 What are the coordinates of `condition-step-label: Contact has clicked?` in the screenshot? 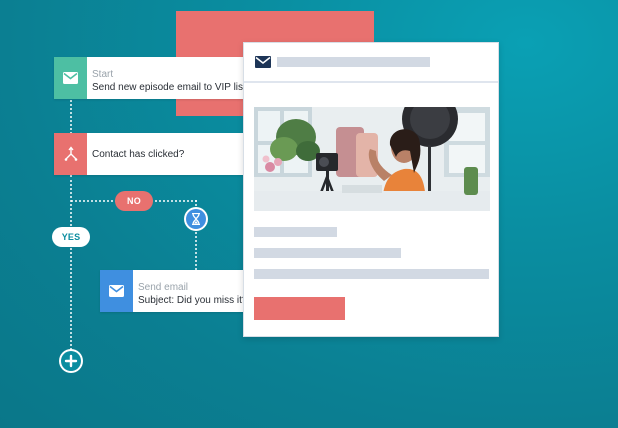 It's located at (138, 154).